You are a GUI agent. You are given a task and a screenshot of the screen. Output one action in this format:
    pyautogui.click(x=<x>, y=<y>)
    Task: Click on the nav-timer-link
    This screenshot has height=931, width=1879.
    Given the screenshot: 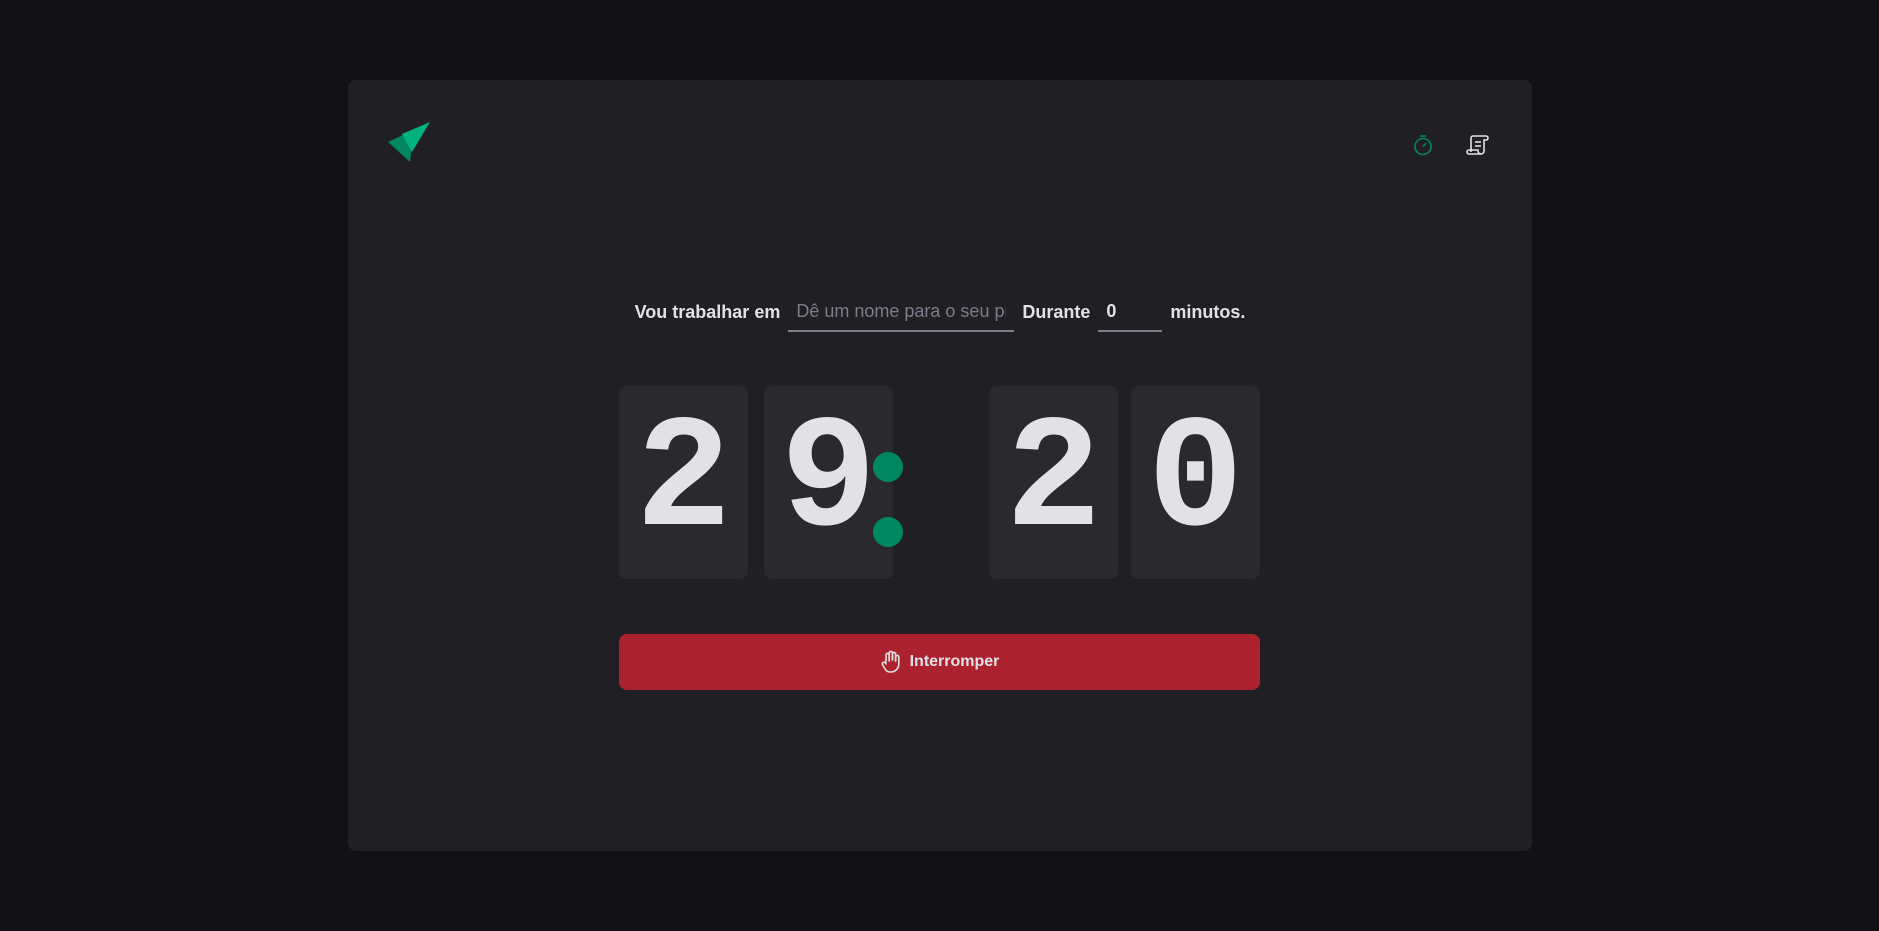 What is the action you would take?
    pyautogui.click(x=1423, y=145)
    